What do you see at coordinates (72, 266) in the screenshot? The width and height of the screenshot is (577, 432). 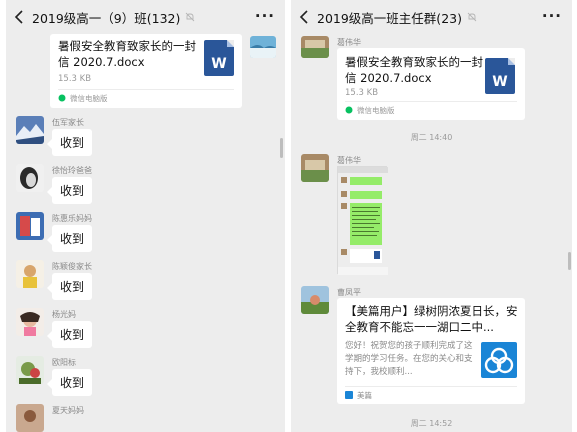 I see `sender-nickname: 陈颖俊家长` at bounding box center [72, 266].